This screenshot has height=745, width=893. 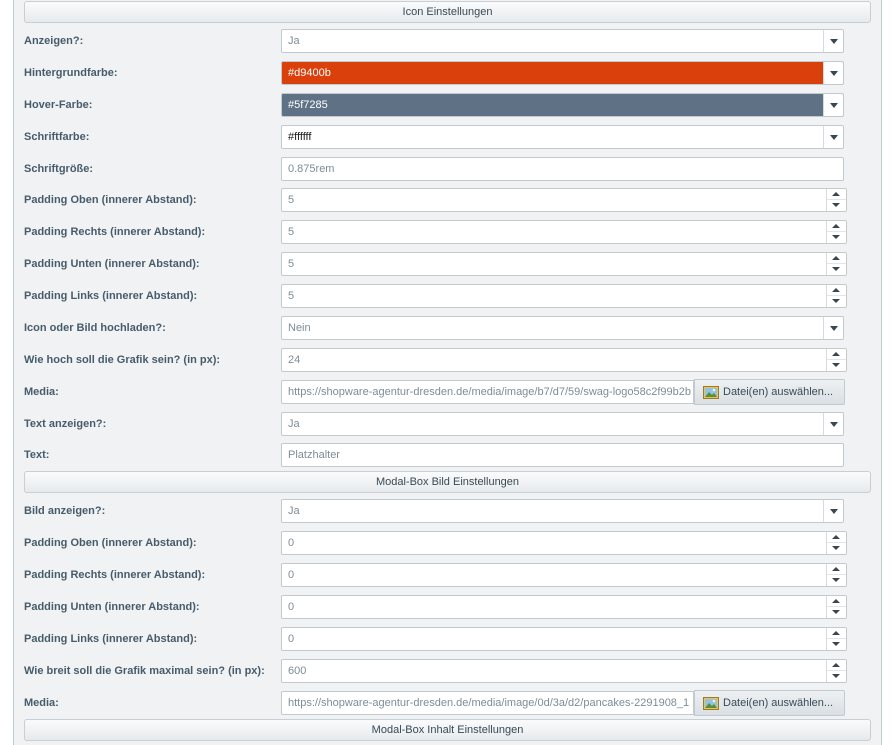 I want to click on select-value: Nein, so click(x=299, y=328).